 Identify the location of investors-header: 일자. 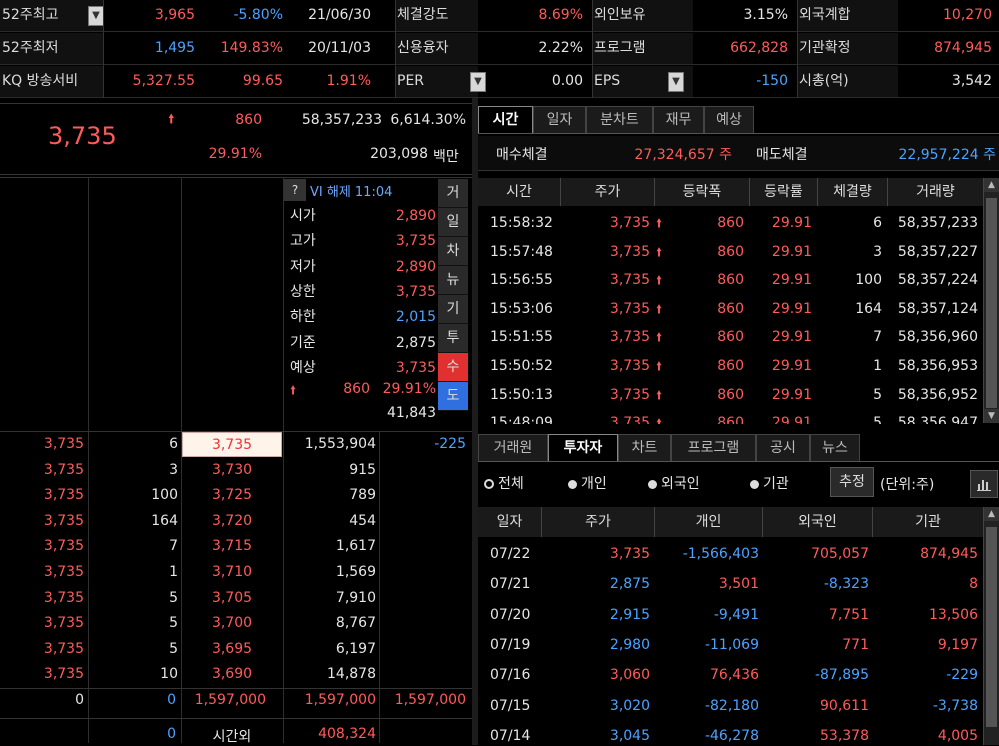
(510, 522).